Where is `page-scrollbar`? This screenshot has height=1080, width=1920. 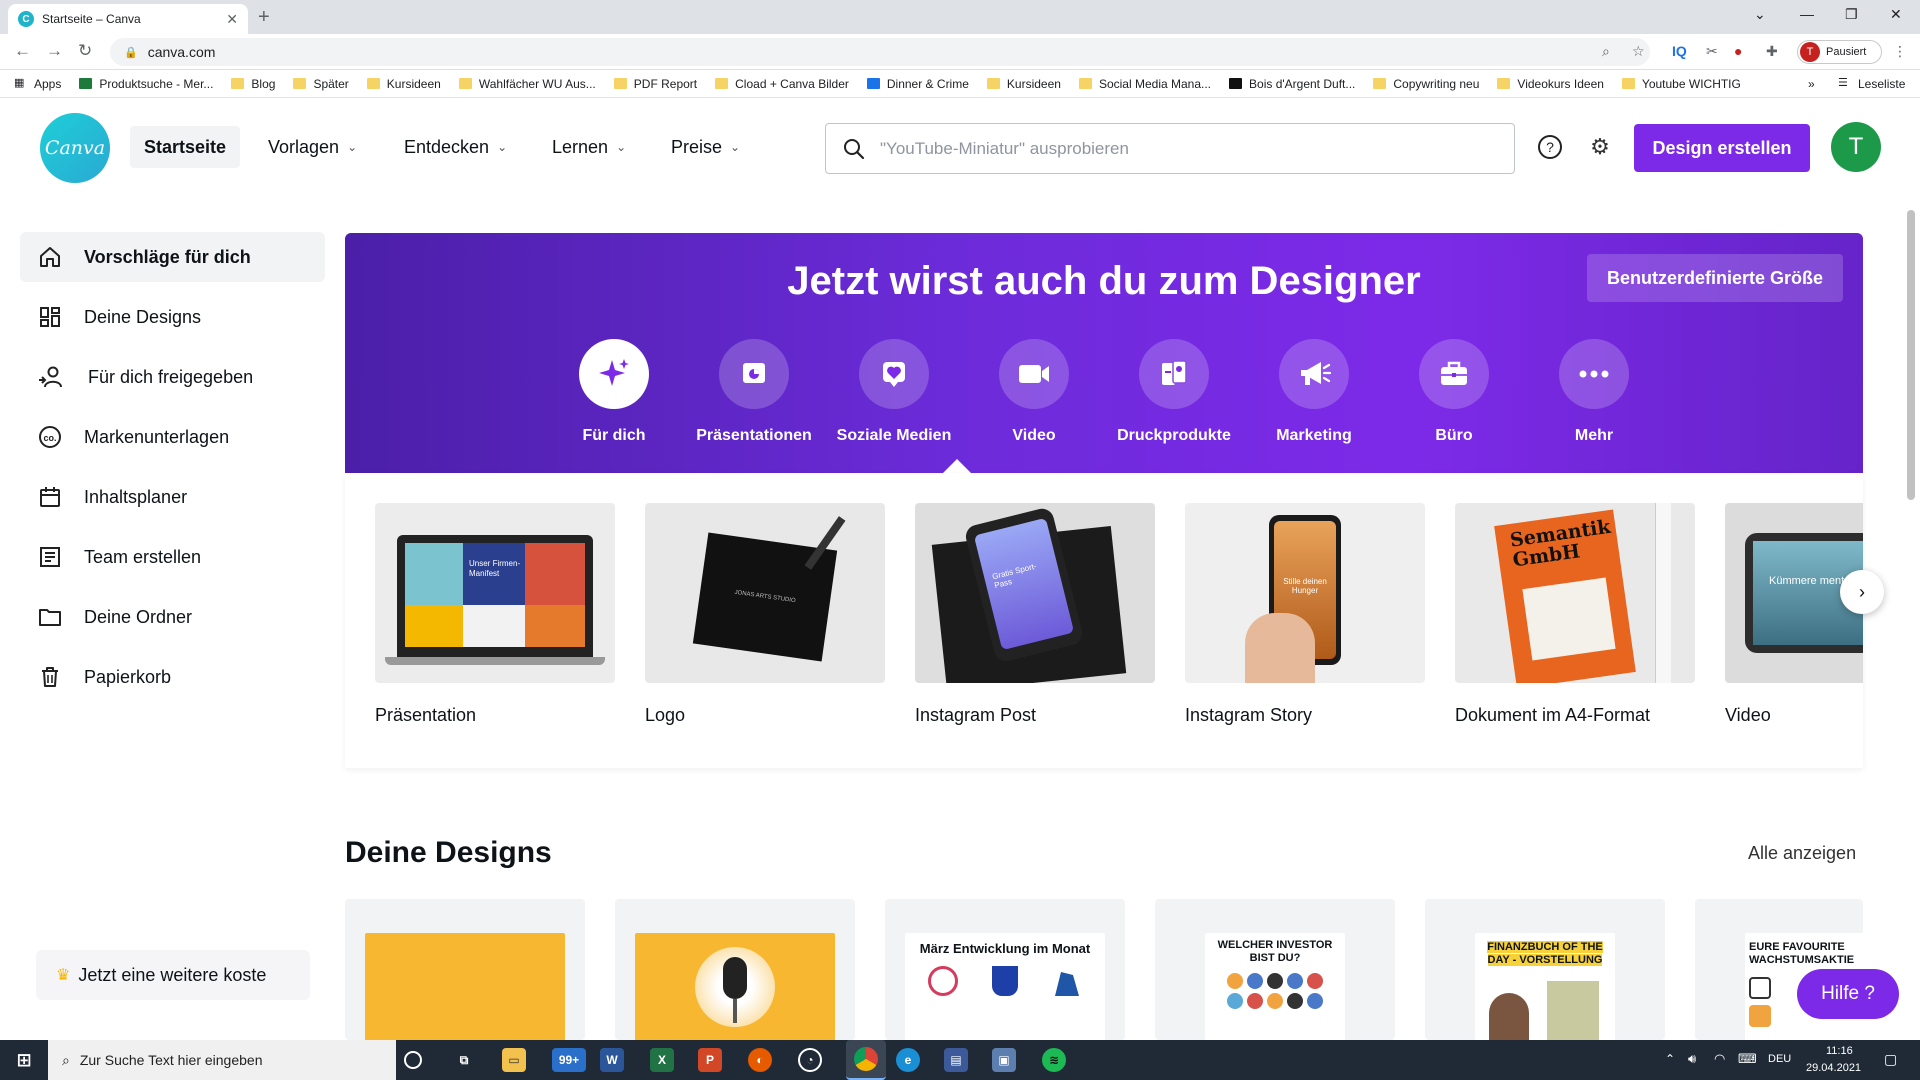 page-scrollbar is located at coordinates (1911, 620).